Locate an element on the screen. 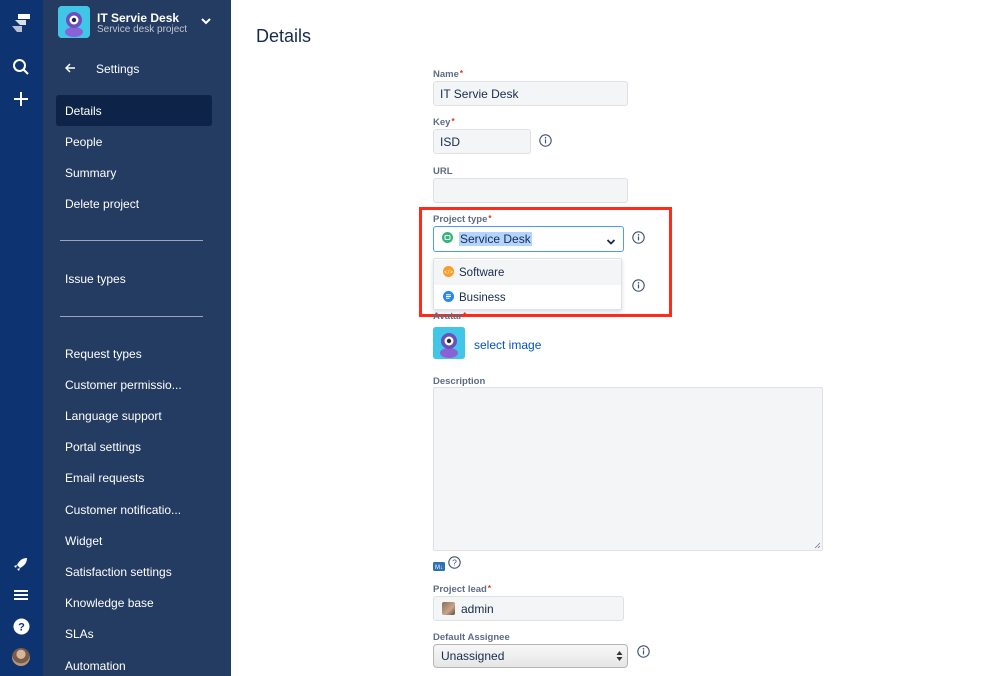 This screenshot has height=676, width=999. rocket-icon is located at coordinates (21, 564).